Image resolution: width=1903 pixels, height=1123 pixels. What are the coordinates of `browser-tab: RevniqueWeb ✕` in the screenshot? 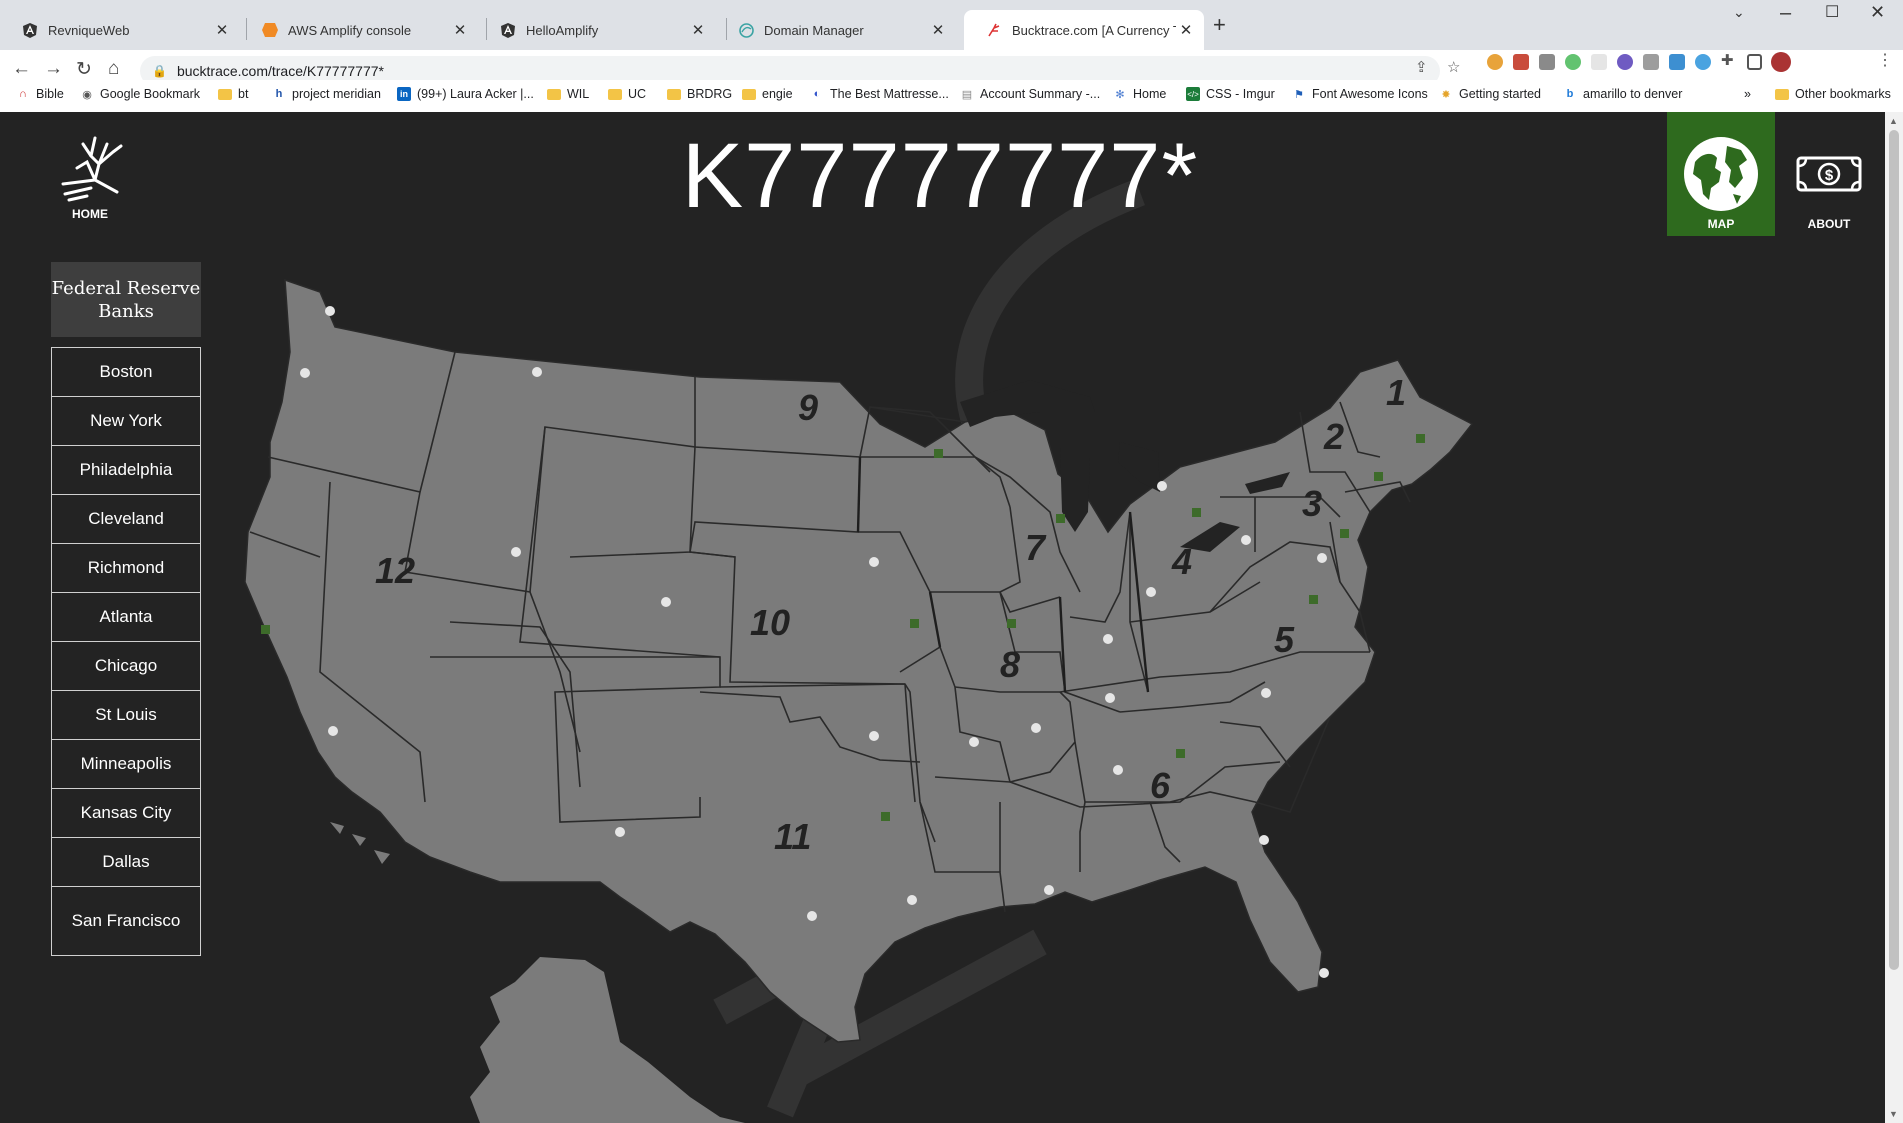 It's located at (120, 30).